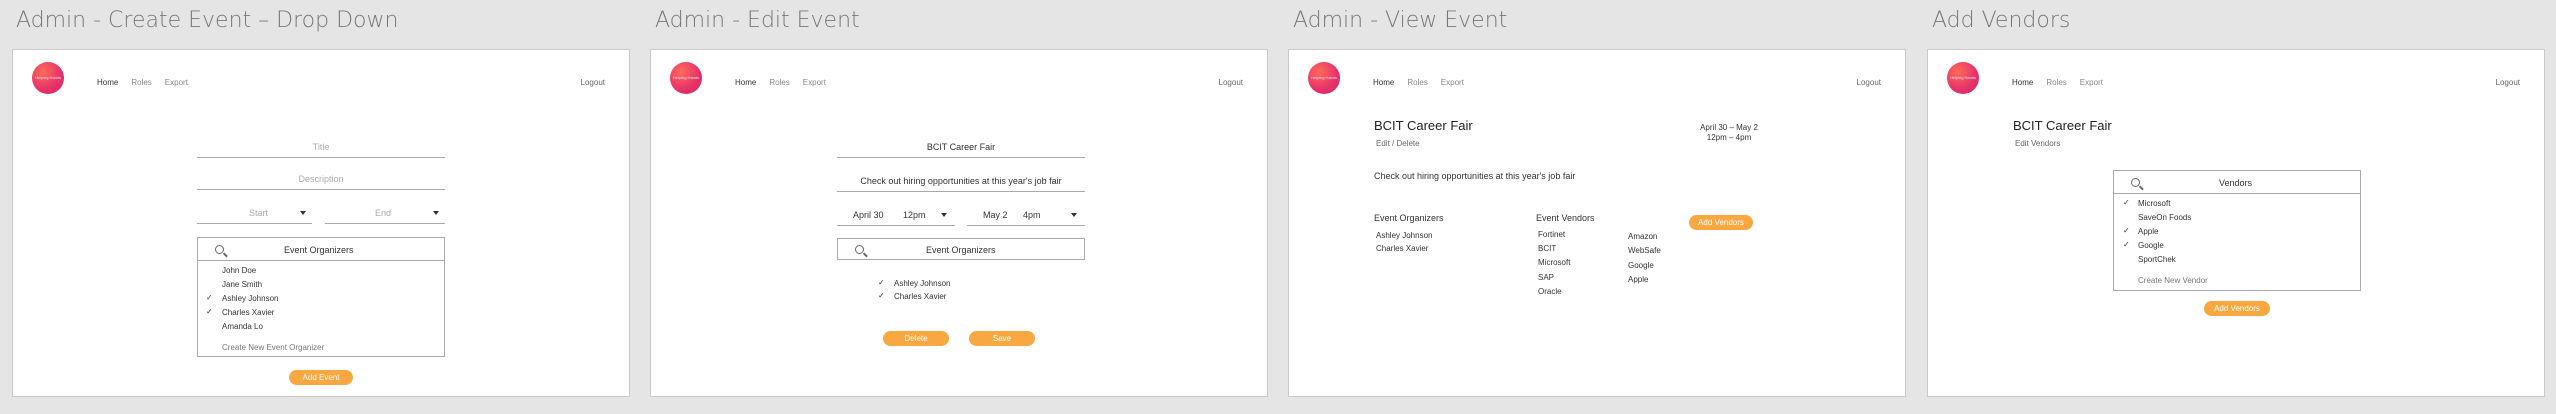 This screenshot has width=2556, height=414. Describe the element at coordinates (1550, 291) in the screenshot. I see `list-item: Oracle` at that location.